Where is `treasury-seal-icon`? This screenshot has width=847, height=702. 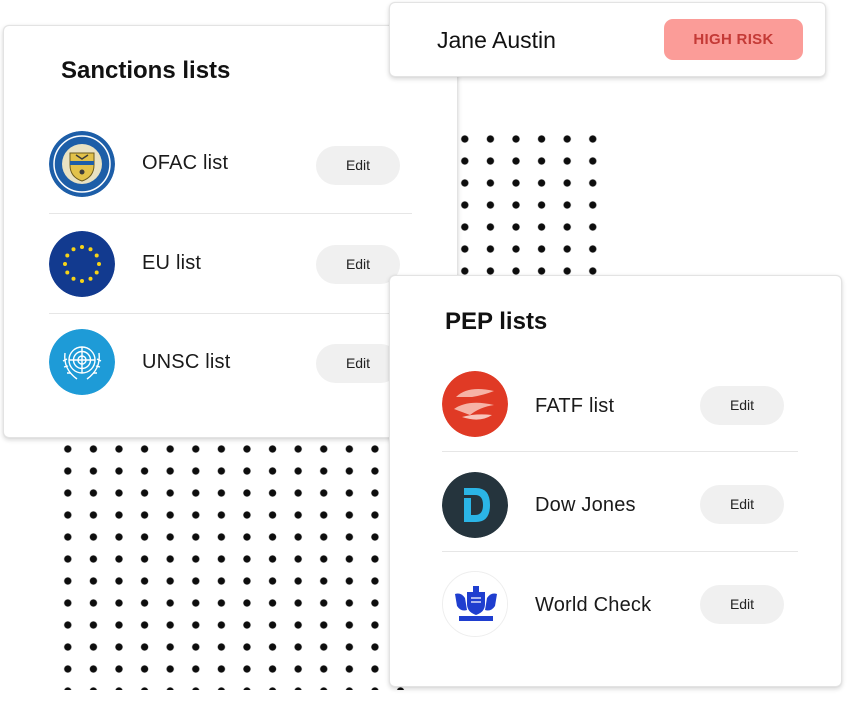 treasury-seal-icon is located at coordinates (82, 164).